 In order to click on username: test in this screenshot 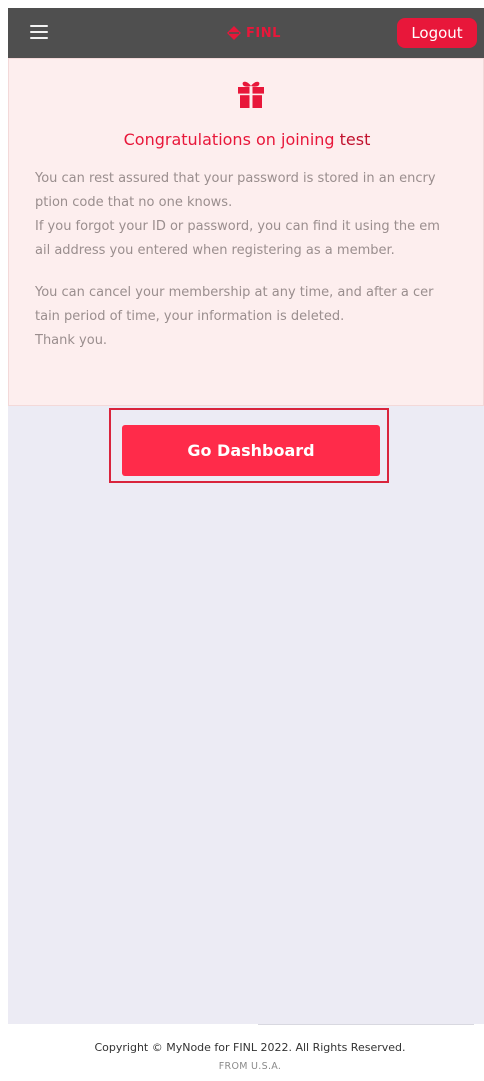, I will do `click(355, 139)`.